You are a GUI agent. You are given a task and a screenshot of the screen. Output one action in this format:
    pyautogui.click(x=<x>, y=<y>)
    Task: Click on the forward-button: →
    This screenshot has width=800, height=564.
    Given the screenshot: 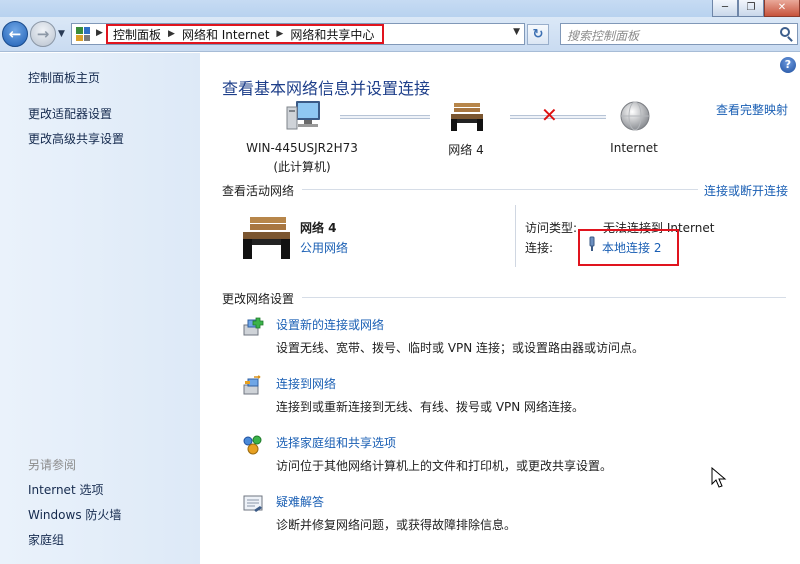 What is the action you would take?
    pyautogui.click(x=43, y=34)
    